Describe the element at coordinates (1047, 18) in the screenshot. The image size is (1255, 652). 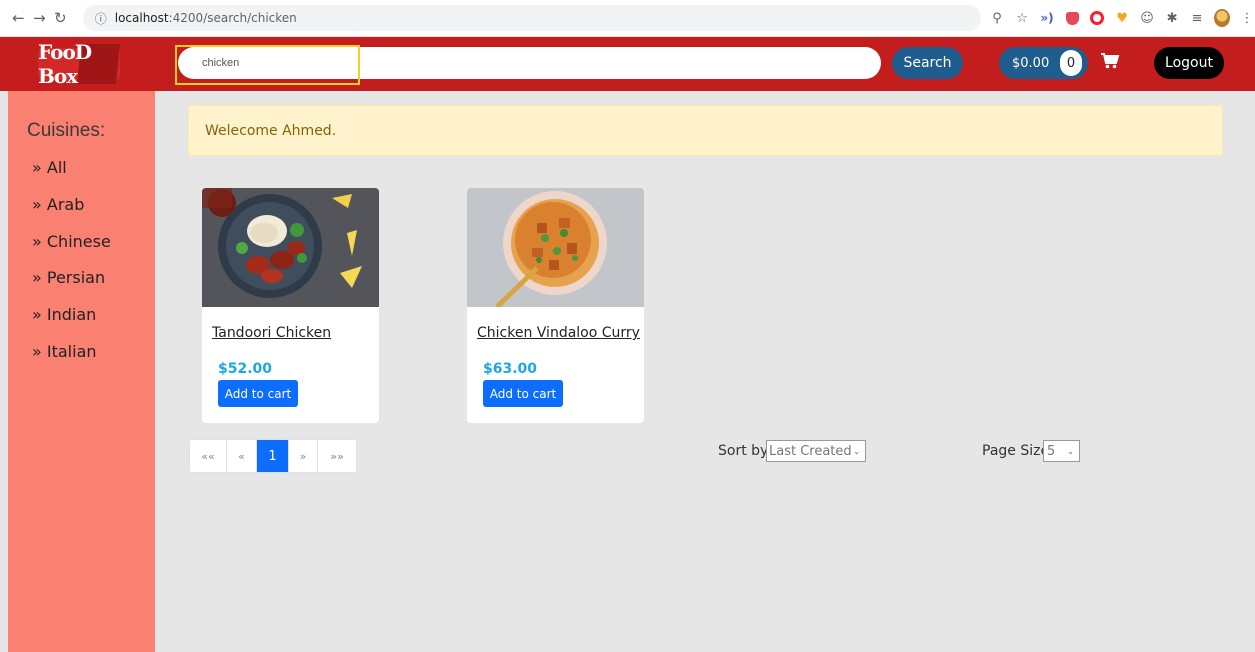
I see `extension-sound-icon: »)` at that location.